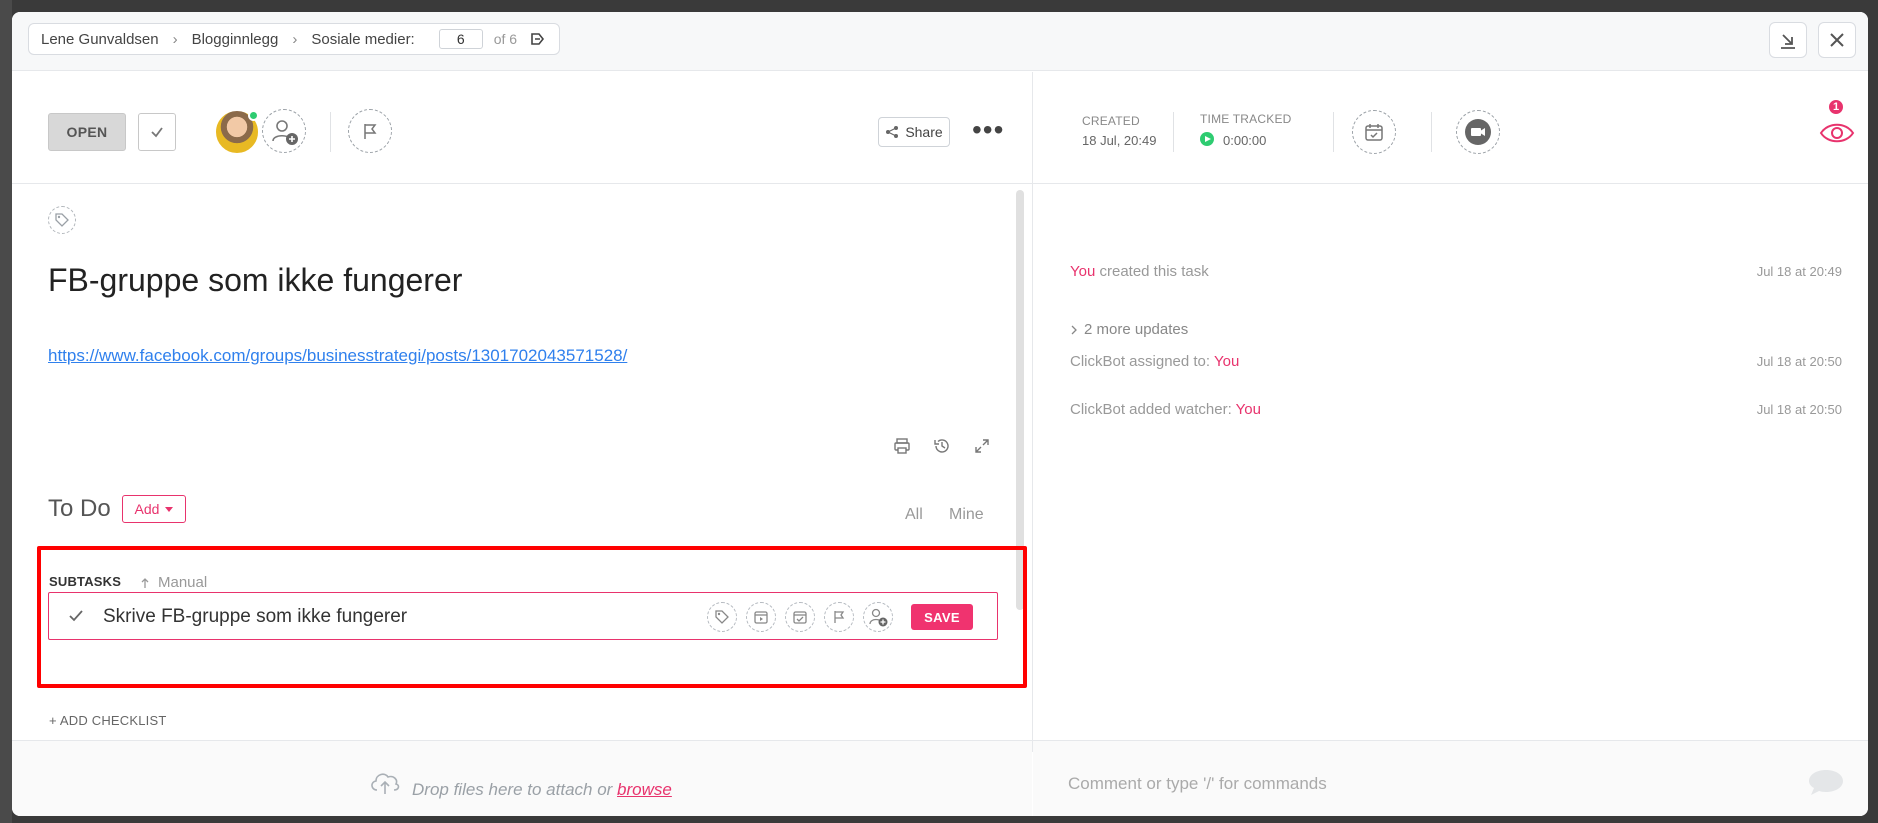 Image resolution: width=1878 pixels, height=823 pixels. What do you see at coordinates (100, 39) in the screenshot?
I see `breadcrumb-item-user: Lene Gunvaldsen` at bounding box center [100, 39].